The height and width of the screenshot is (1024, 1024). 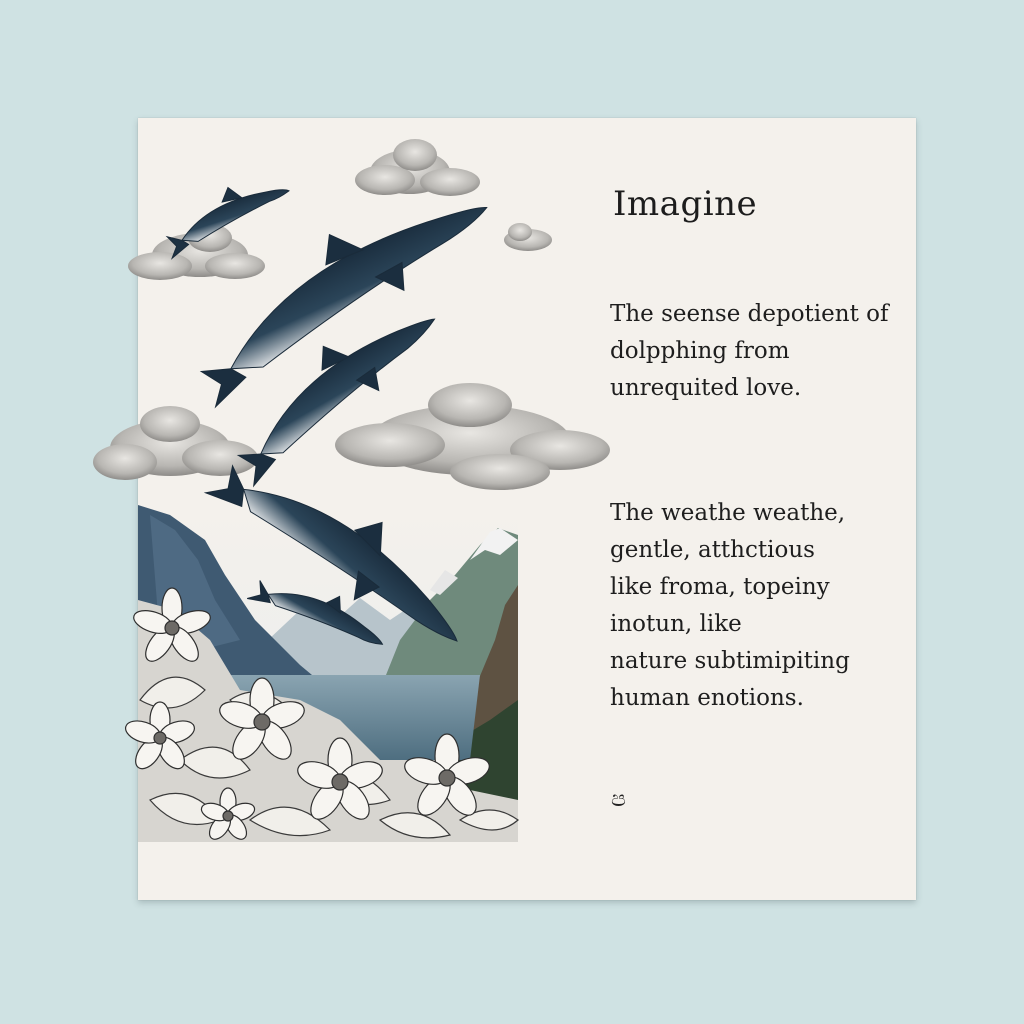 What do you see at coordinates (685, 204) in the screenshot?
I see `poem-title: Imagine` at bounding box center [685, 204].